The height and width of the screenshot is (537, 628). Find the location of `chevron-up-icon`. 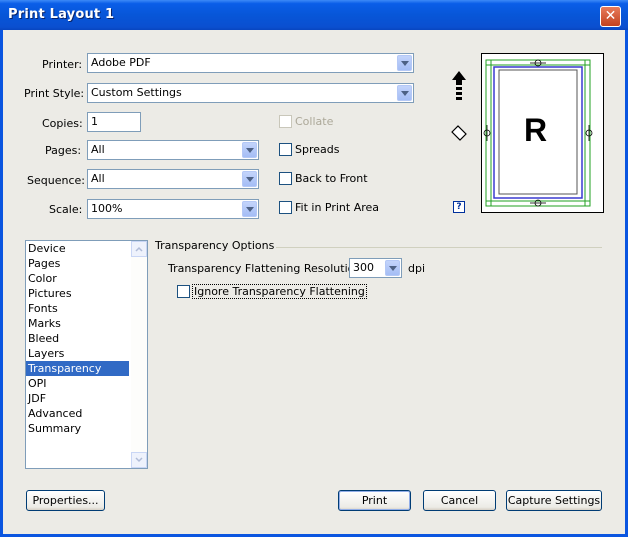

chevron-up-icon is located at coordinates (139, 249).